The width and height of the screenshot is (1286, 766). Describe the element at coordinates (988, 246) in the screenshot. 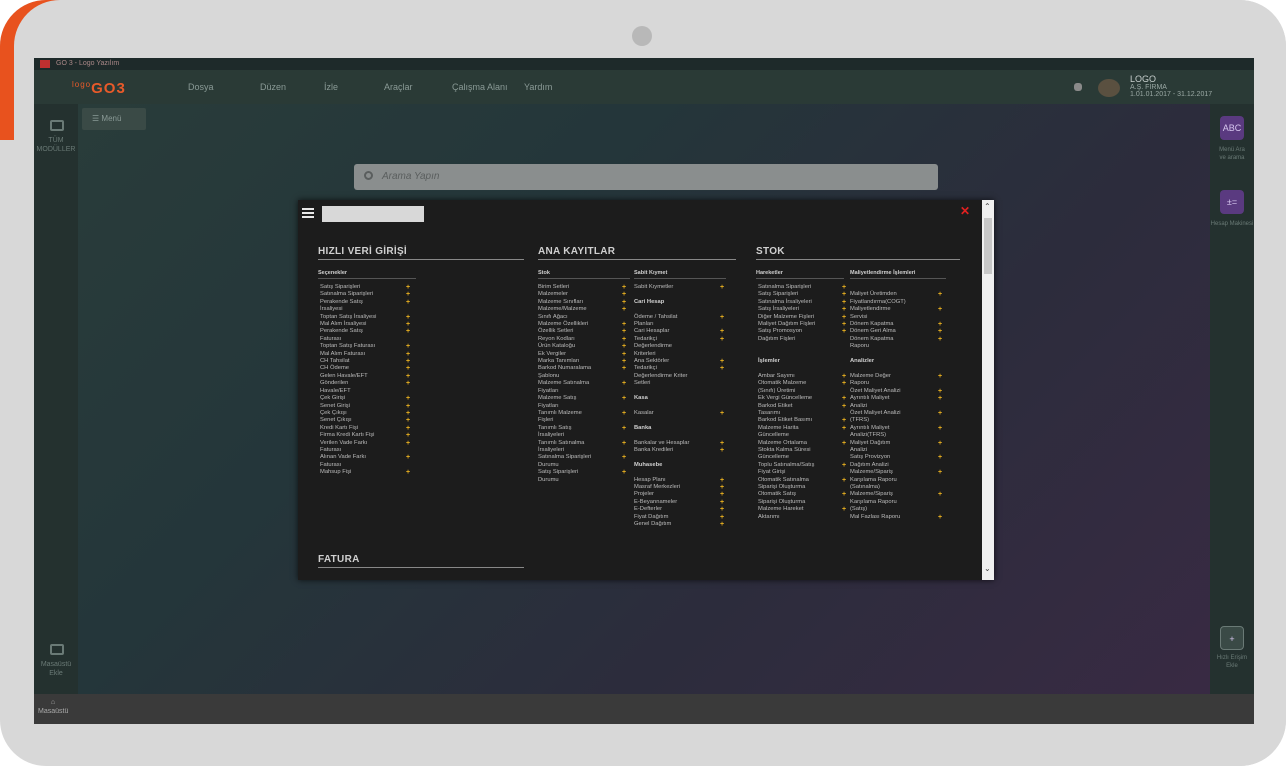

I see `scrollbar-thumb` at that location.